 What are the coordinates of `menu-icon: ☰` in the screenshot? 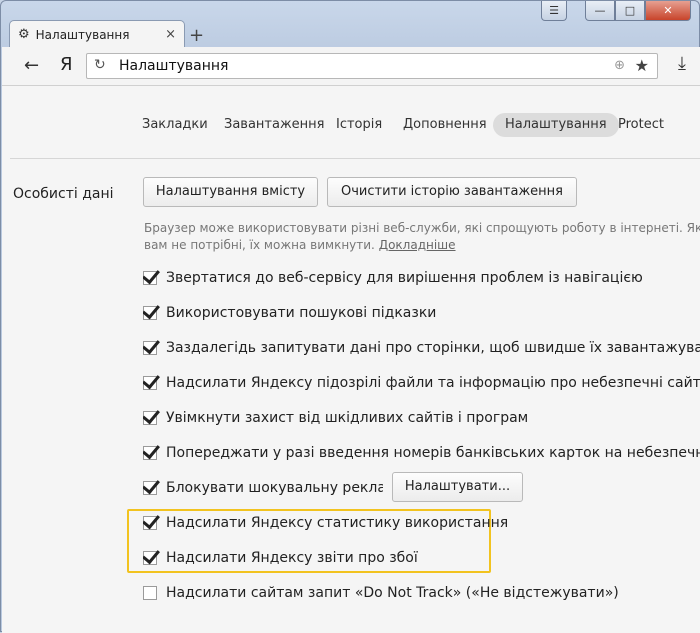 It's located at (554, 10).